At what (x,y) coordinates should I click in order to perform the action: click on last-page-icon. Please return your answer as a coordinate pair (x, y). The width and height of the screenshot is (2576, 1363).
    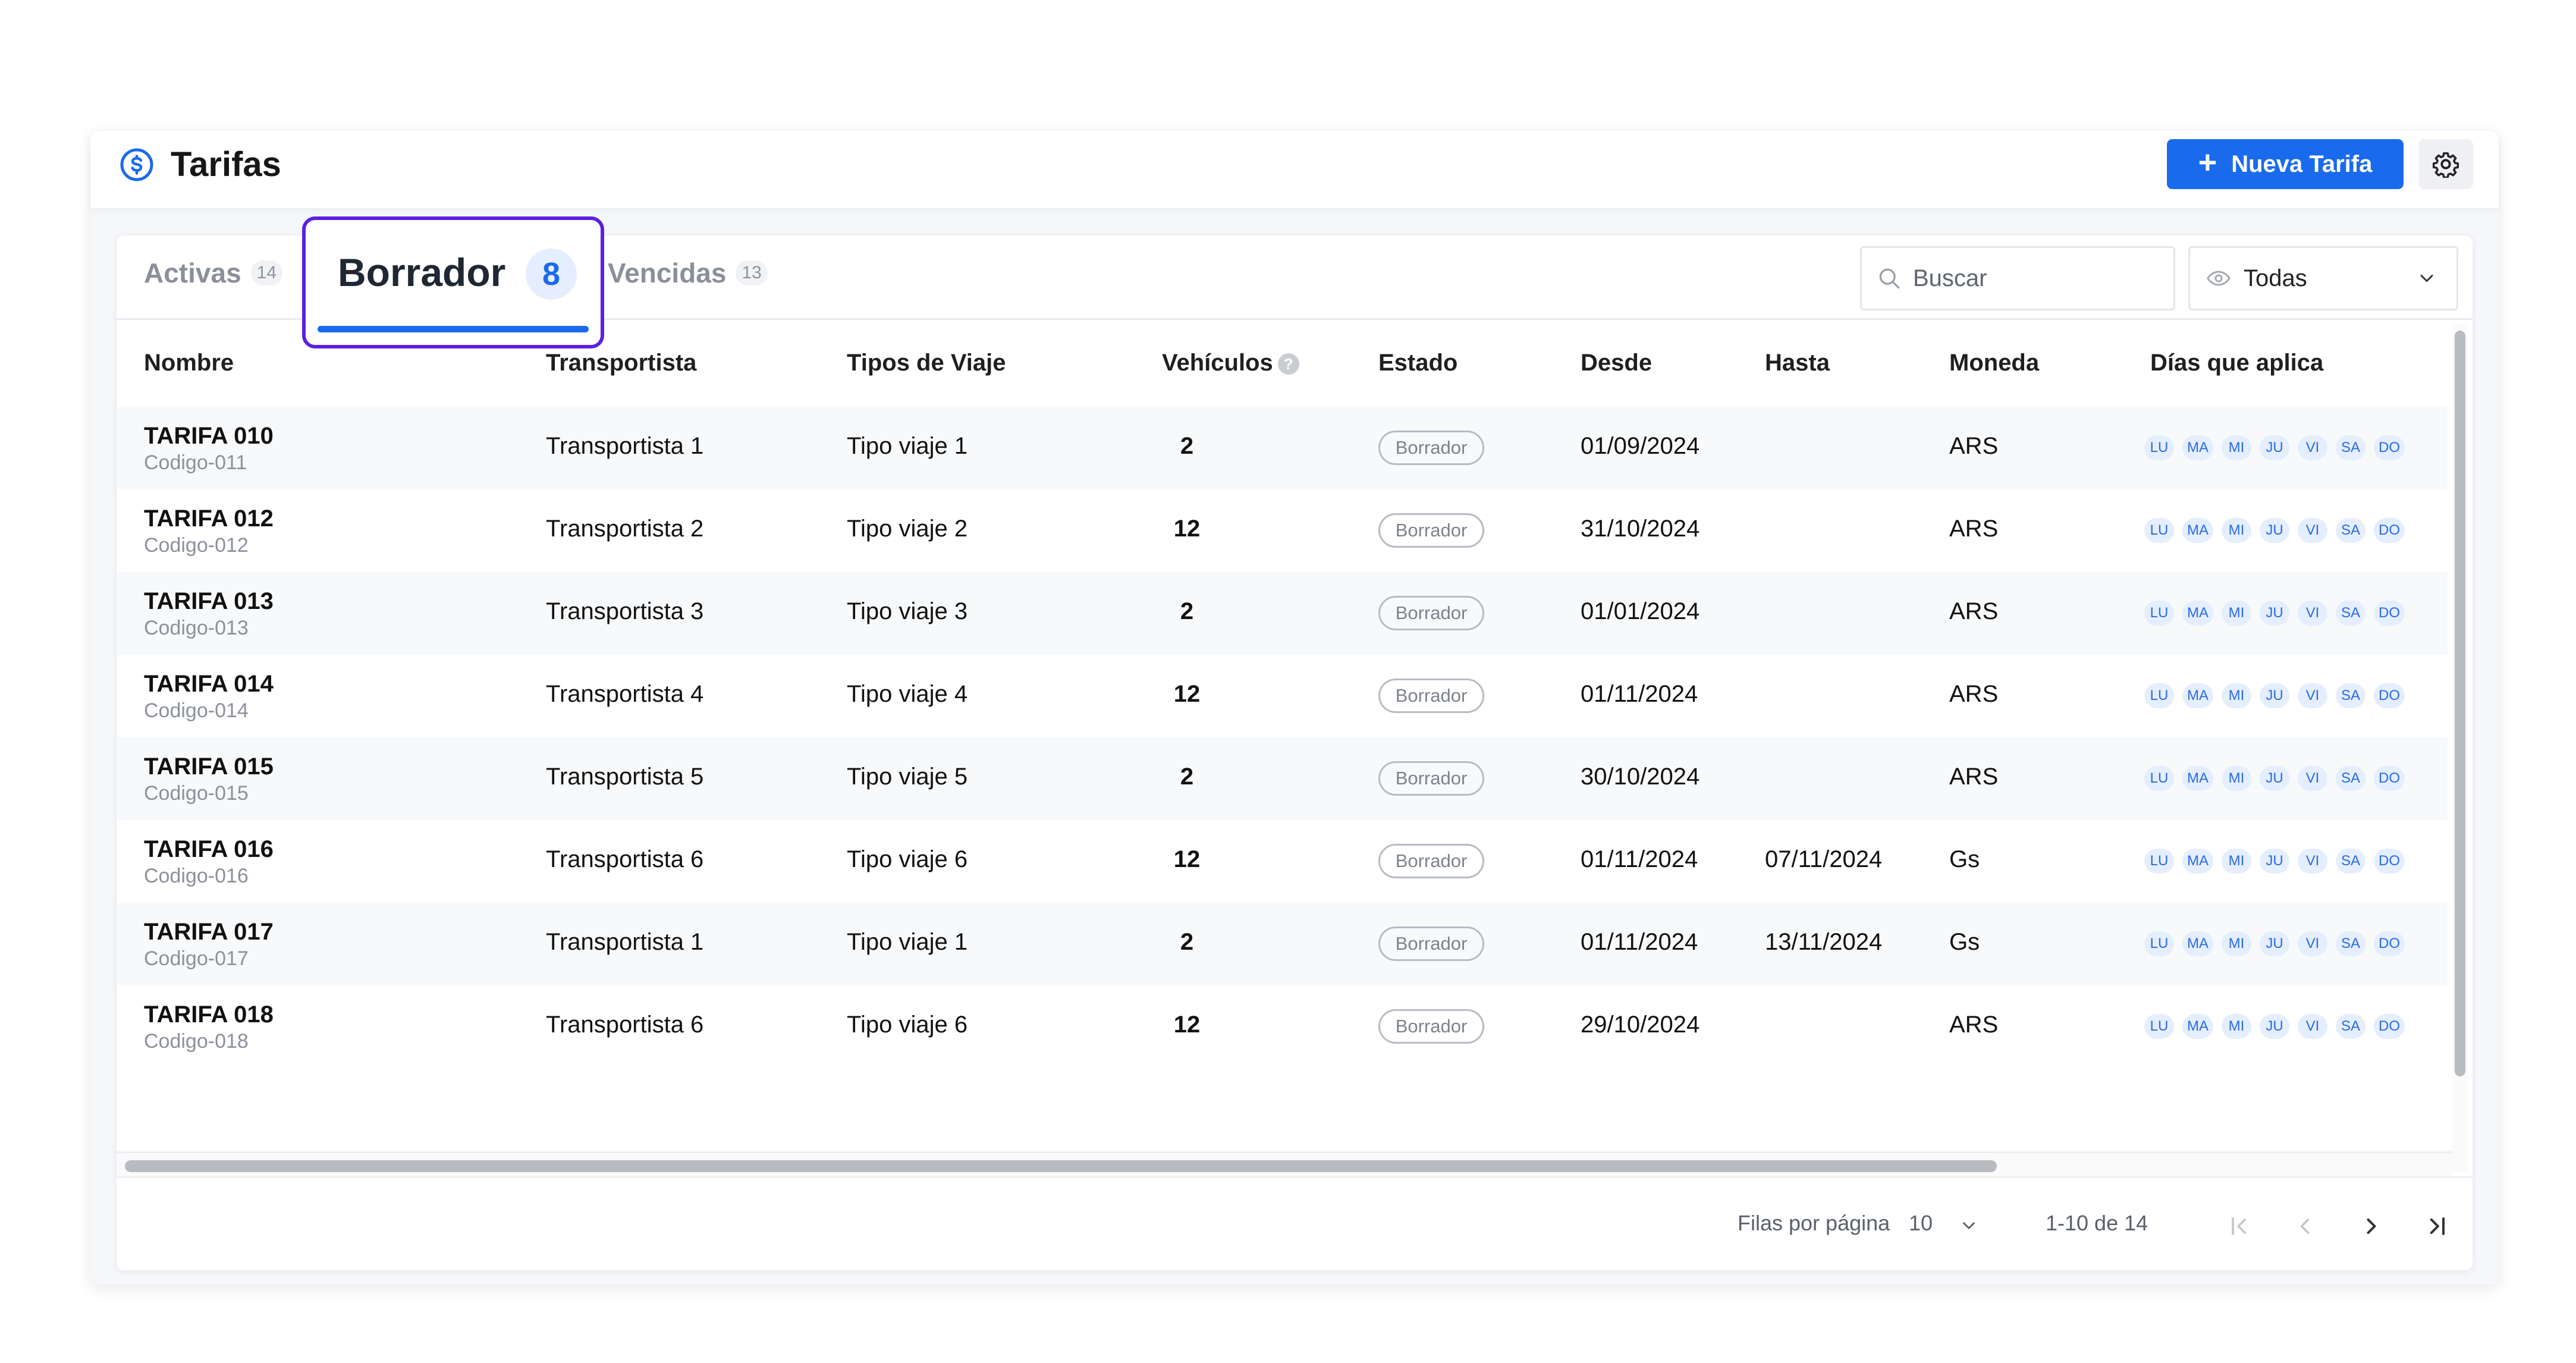
    Looking at the image, I should click on (2437, 1226).